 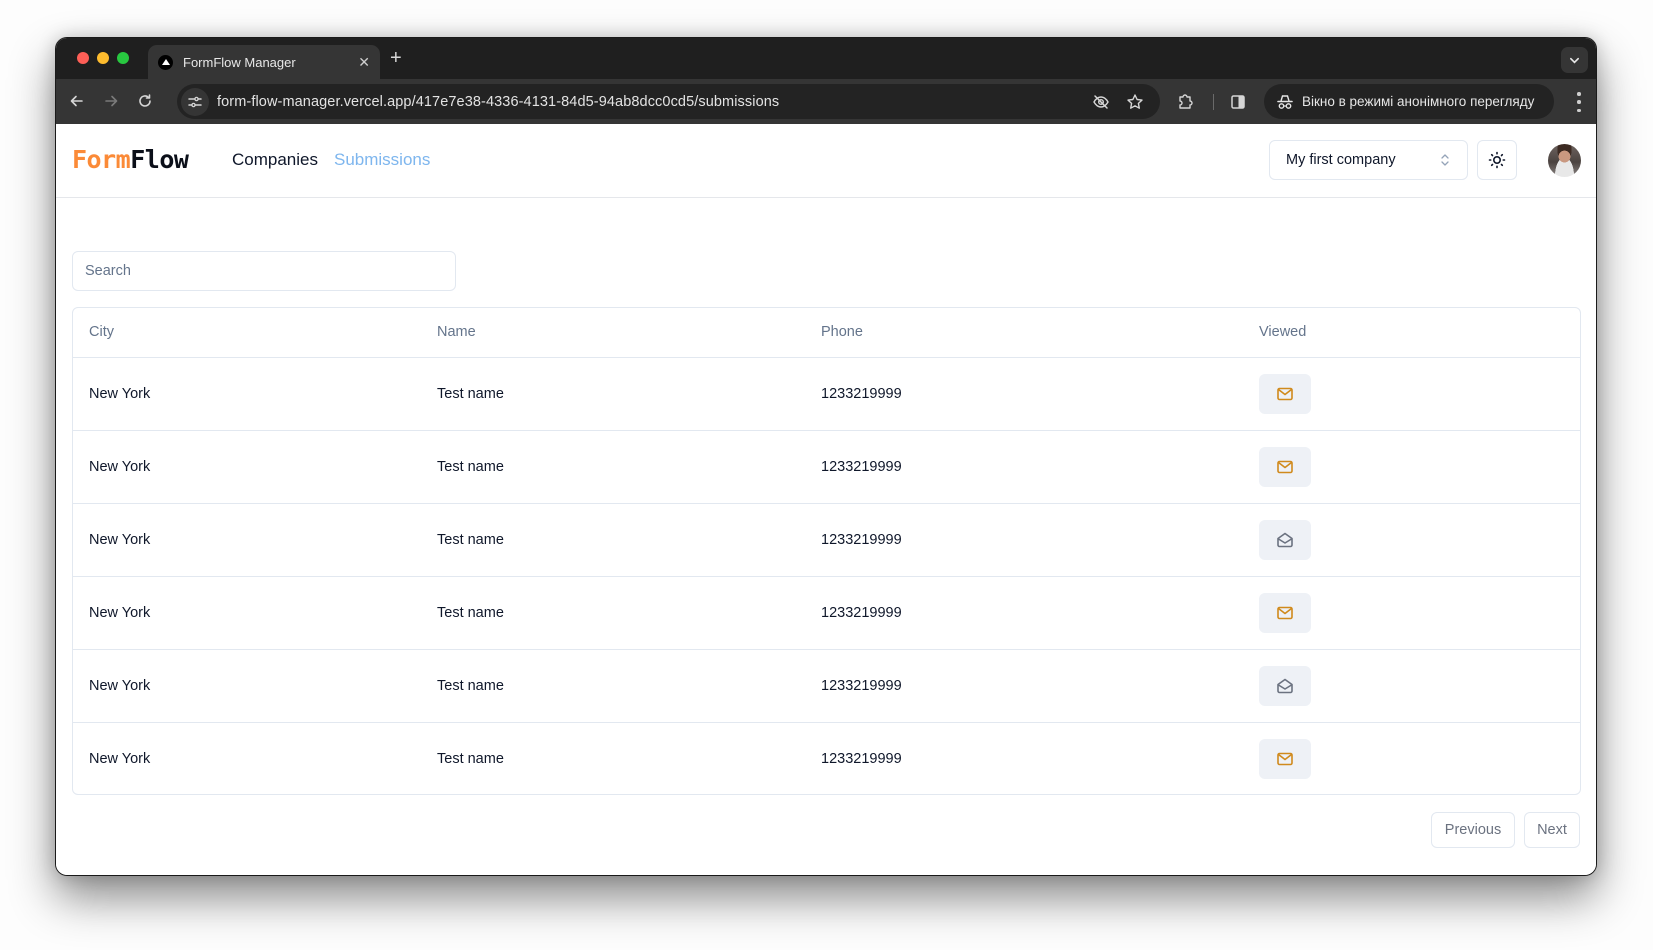 I want to click on previous-page-button: Previous, so click(x=1473, y=830).